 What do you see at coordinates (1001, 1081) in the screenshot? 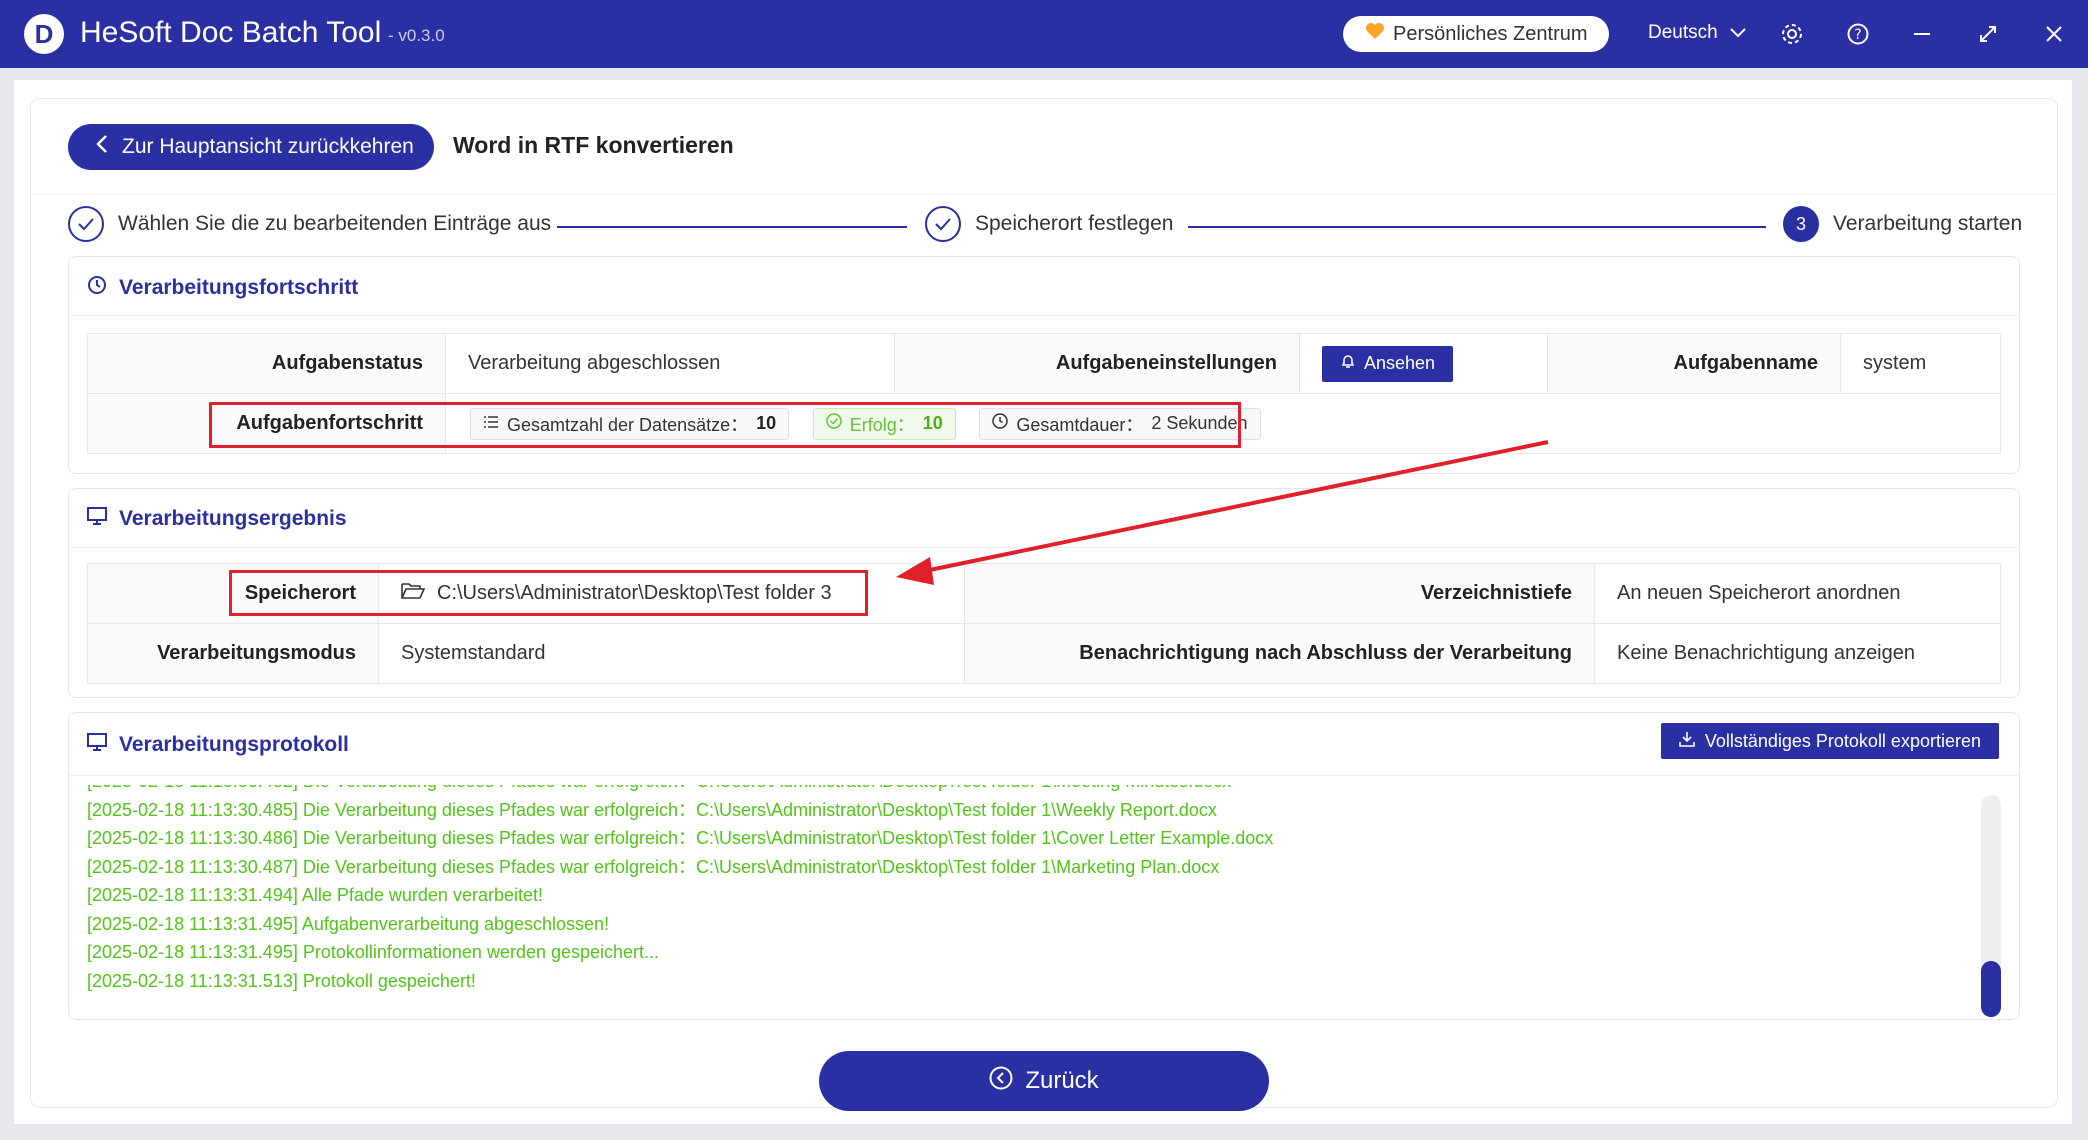
I see `return-icon` at bounding box center [1001, 1081].